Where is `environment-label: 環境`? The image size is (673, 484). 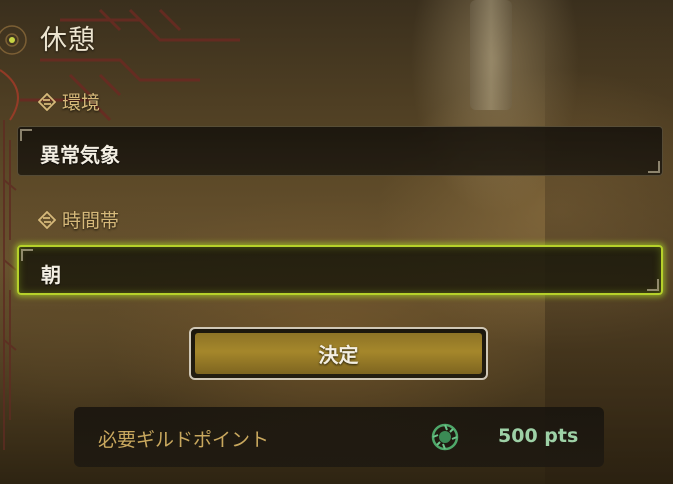
environment-label: 環境 is located at coordinates (81, 103).